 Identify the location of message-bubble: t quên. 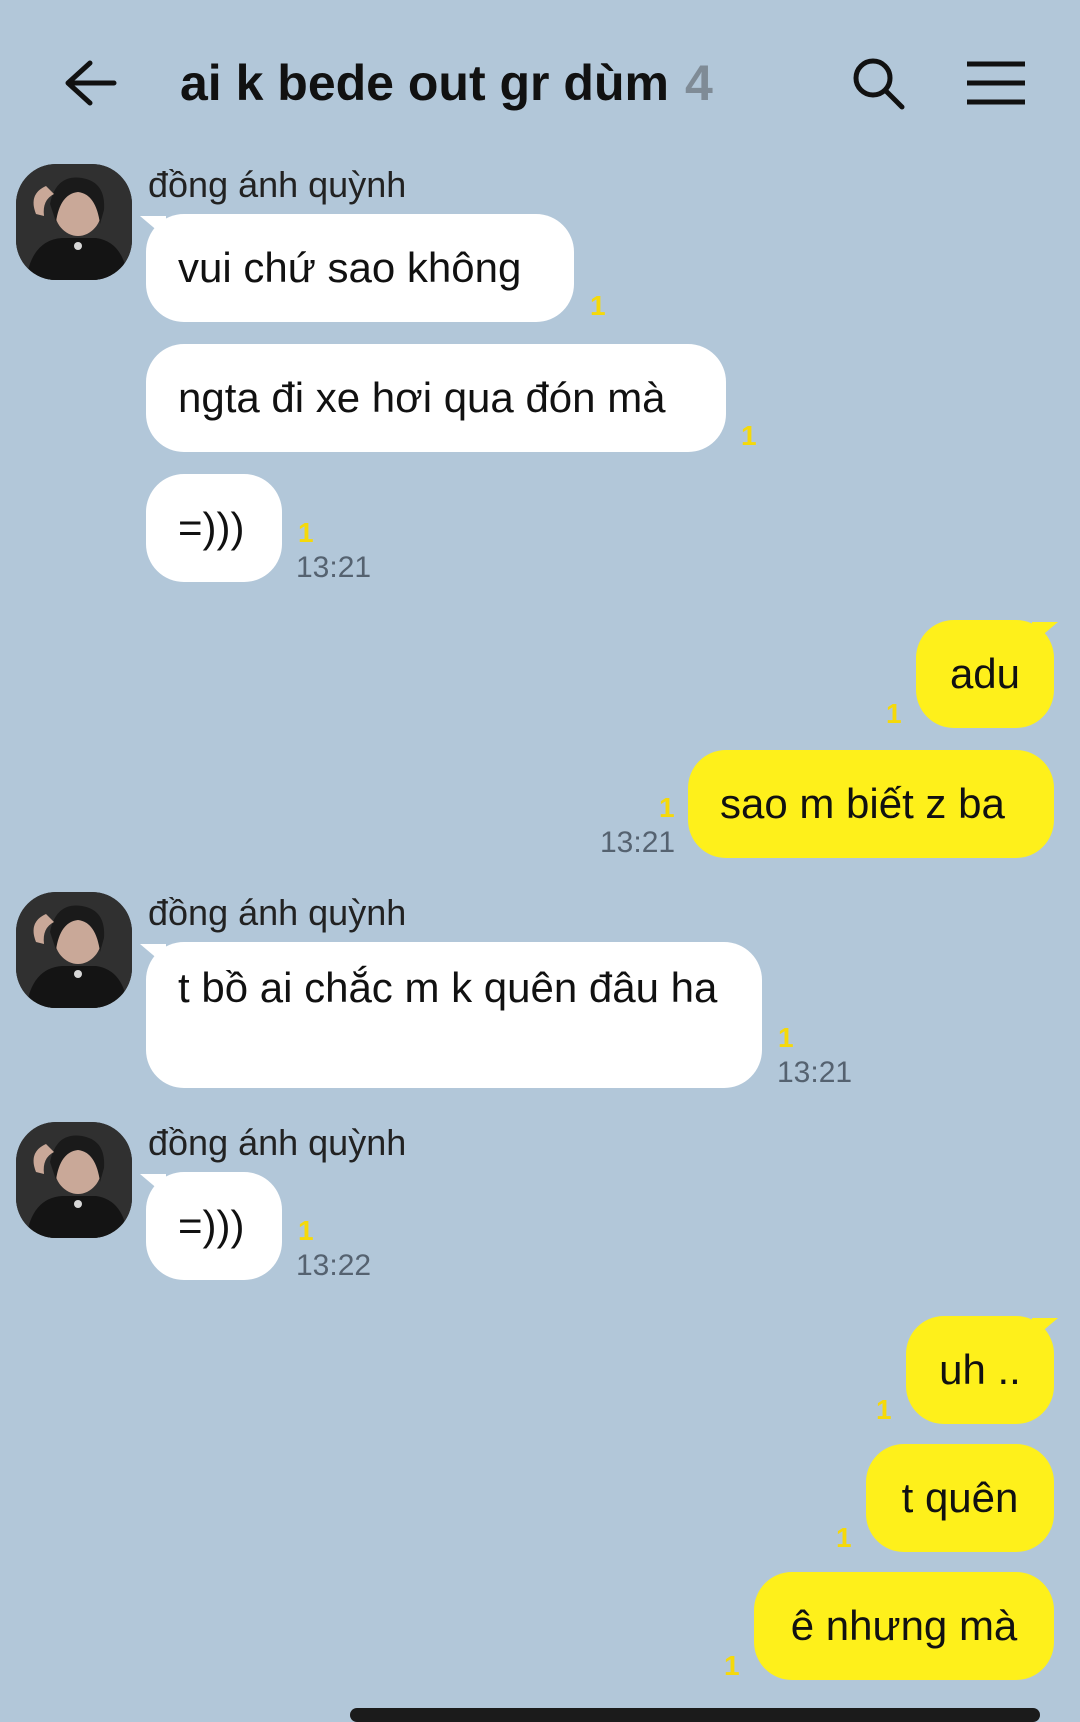
(960, 1498).